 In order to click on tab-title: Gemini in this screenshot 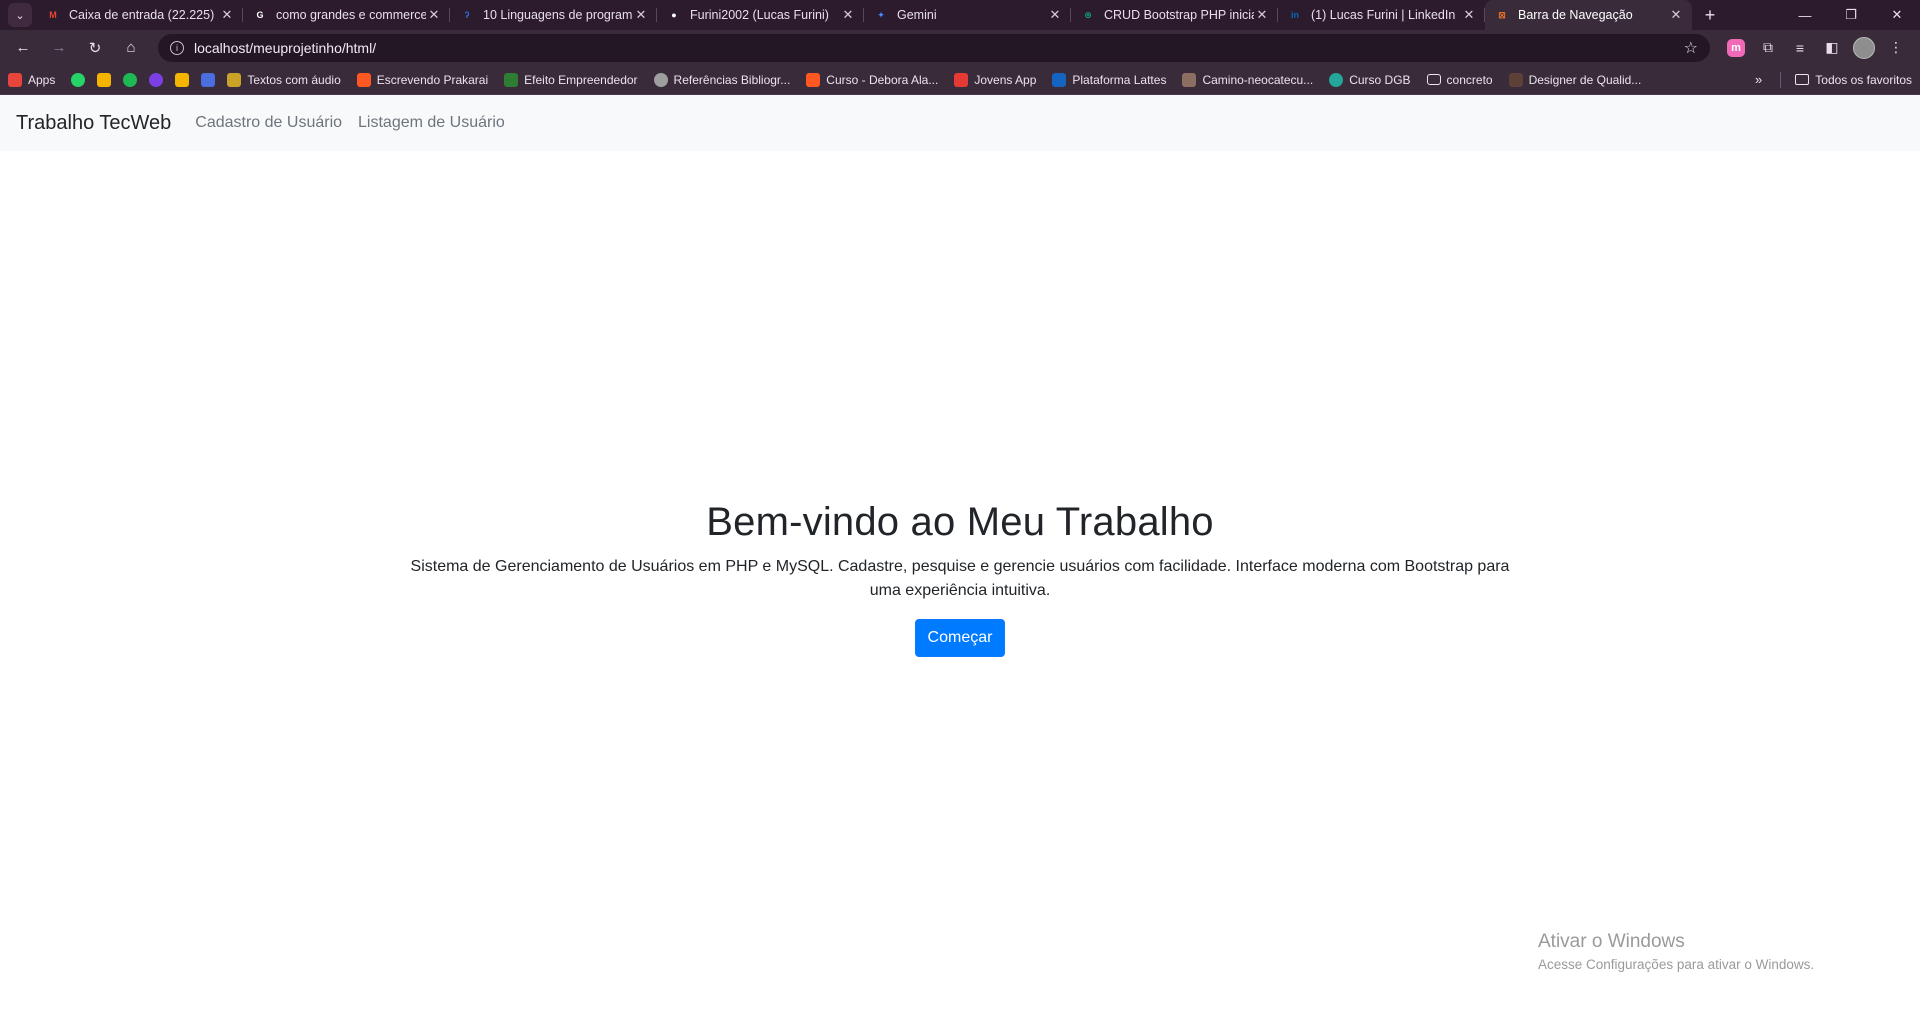, I will do `click(917, 15)`.